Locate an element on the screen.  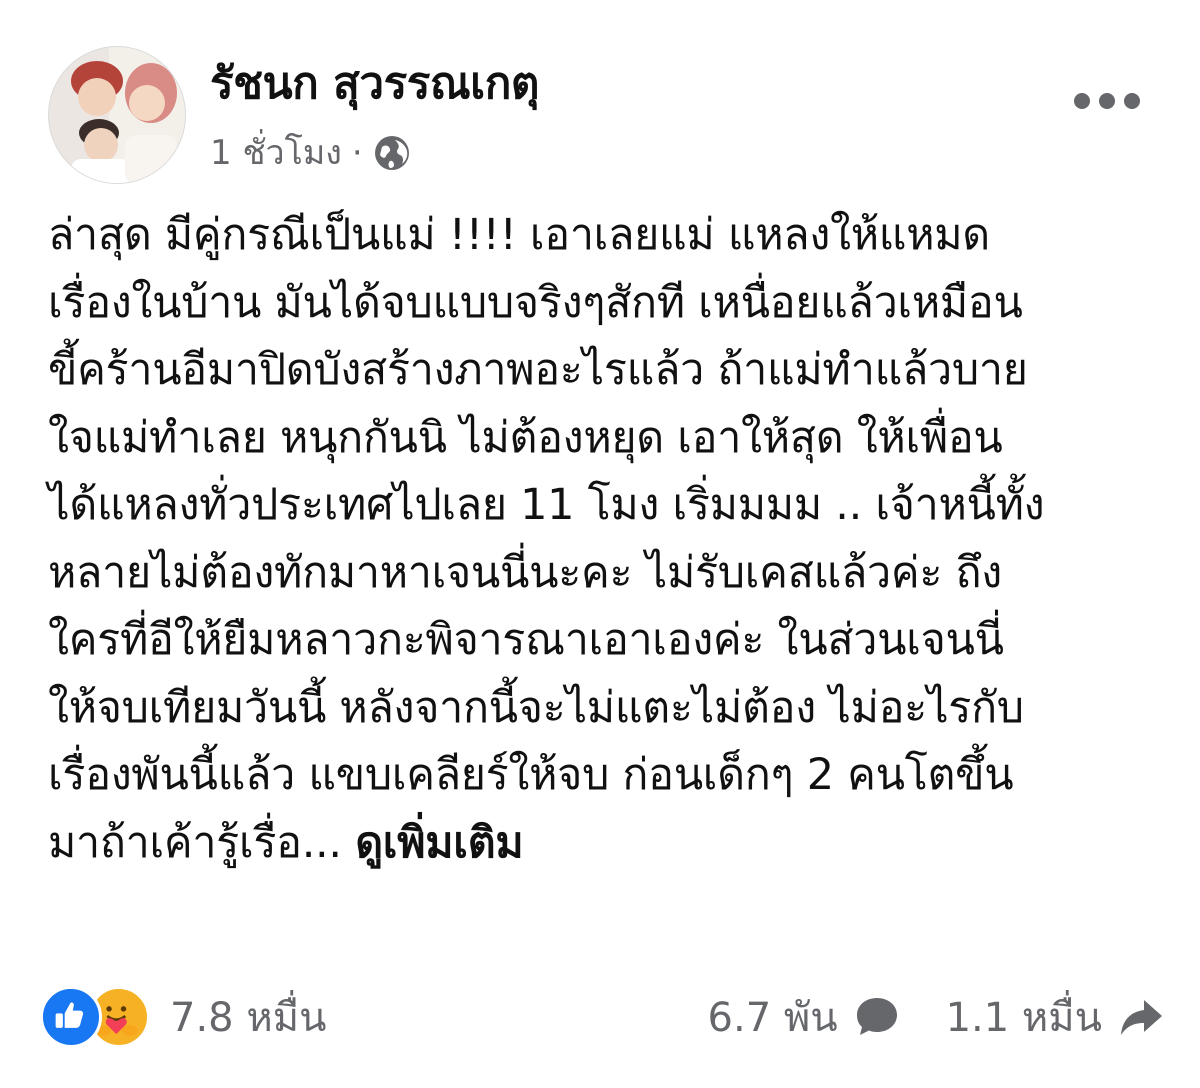
comment-icon is located at coordinates (876, 1016).